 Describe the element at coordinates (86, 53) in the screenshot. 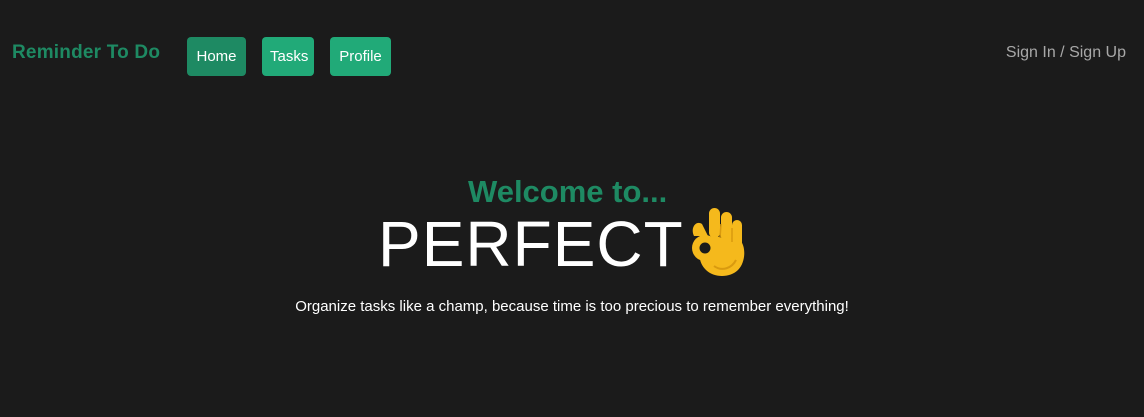

I see `brand-logo: Reminder To Do` at that location.